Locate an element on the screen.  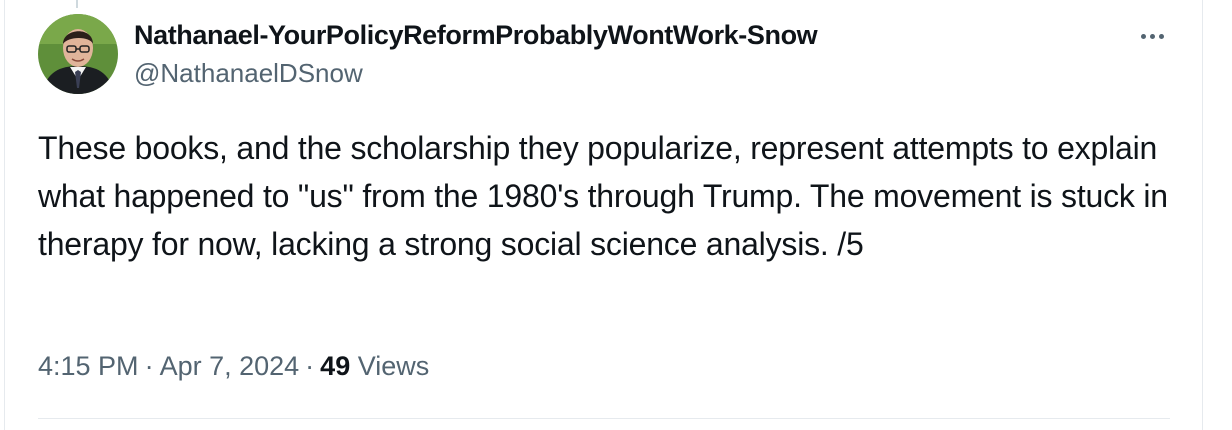
right-border is located at coordinates (1202, 215).